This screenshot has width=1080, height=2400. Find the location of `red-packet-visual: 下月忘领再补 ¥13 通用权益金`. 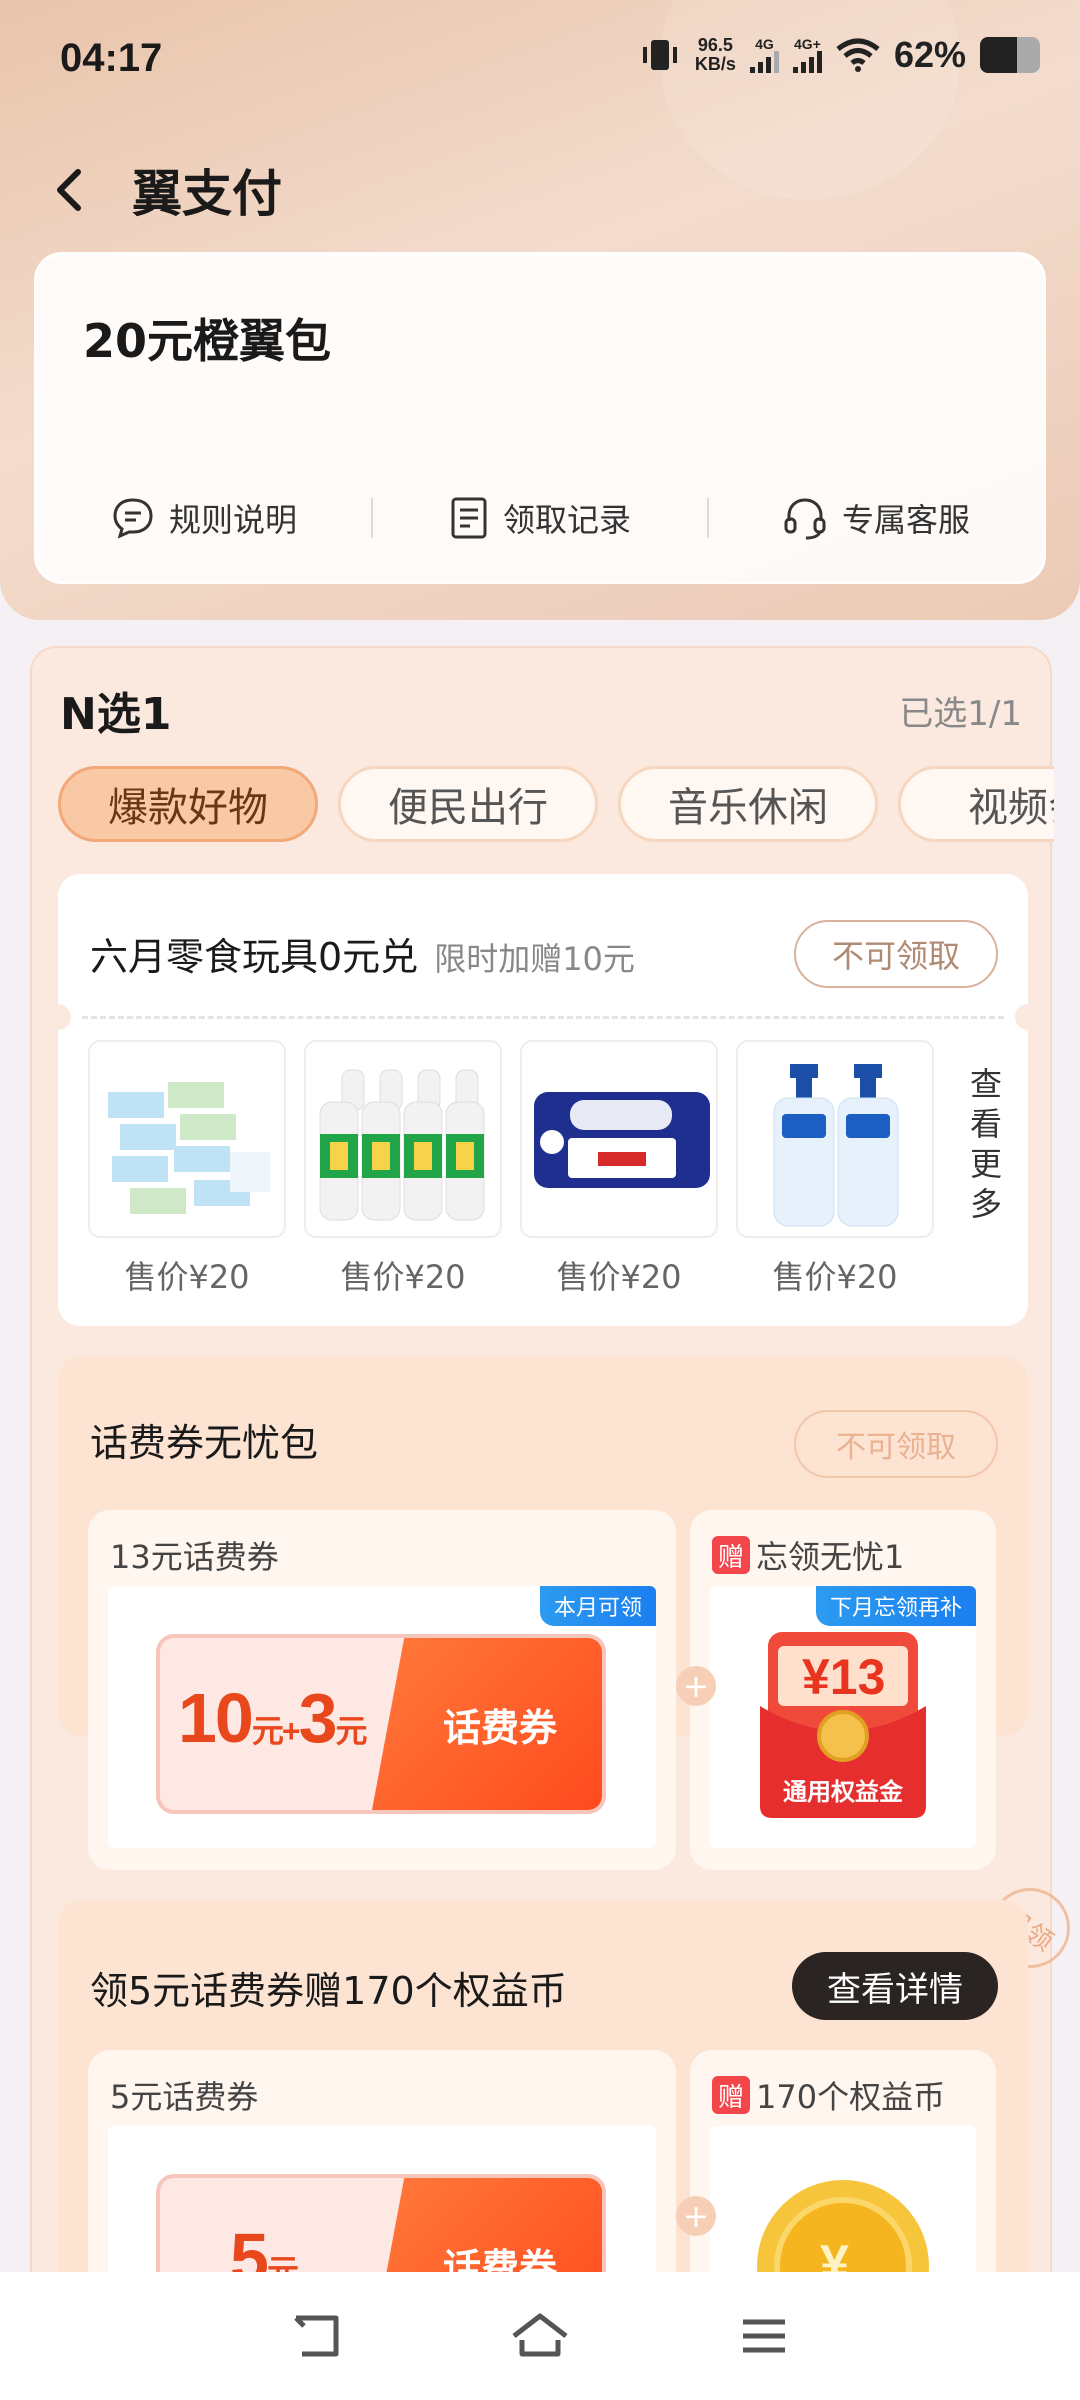

red-packet-visual: 下月忘领再补 ¥13 通用权益金 is located at coordinates (843, 1717).